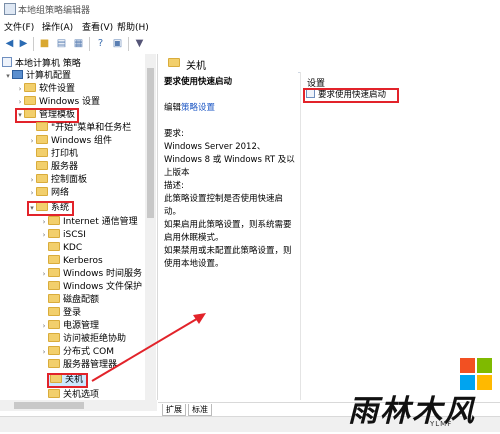 The image size is (500, 434). What do you see at coordinates (148, 347) in the screenshot?
I see `annotation-arrow-icon` at bounding box center [148, 347].